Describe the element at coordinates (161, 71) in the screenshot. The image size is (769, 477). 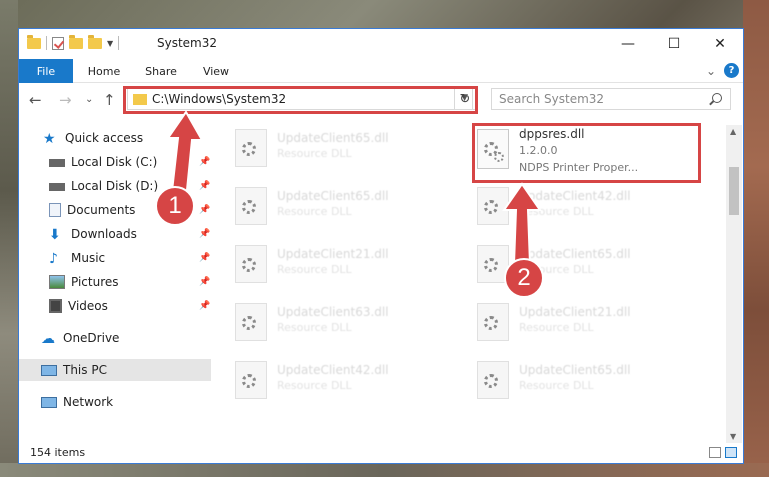
I see `tab-share: Share` at that location.